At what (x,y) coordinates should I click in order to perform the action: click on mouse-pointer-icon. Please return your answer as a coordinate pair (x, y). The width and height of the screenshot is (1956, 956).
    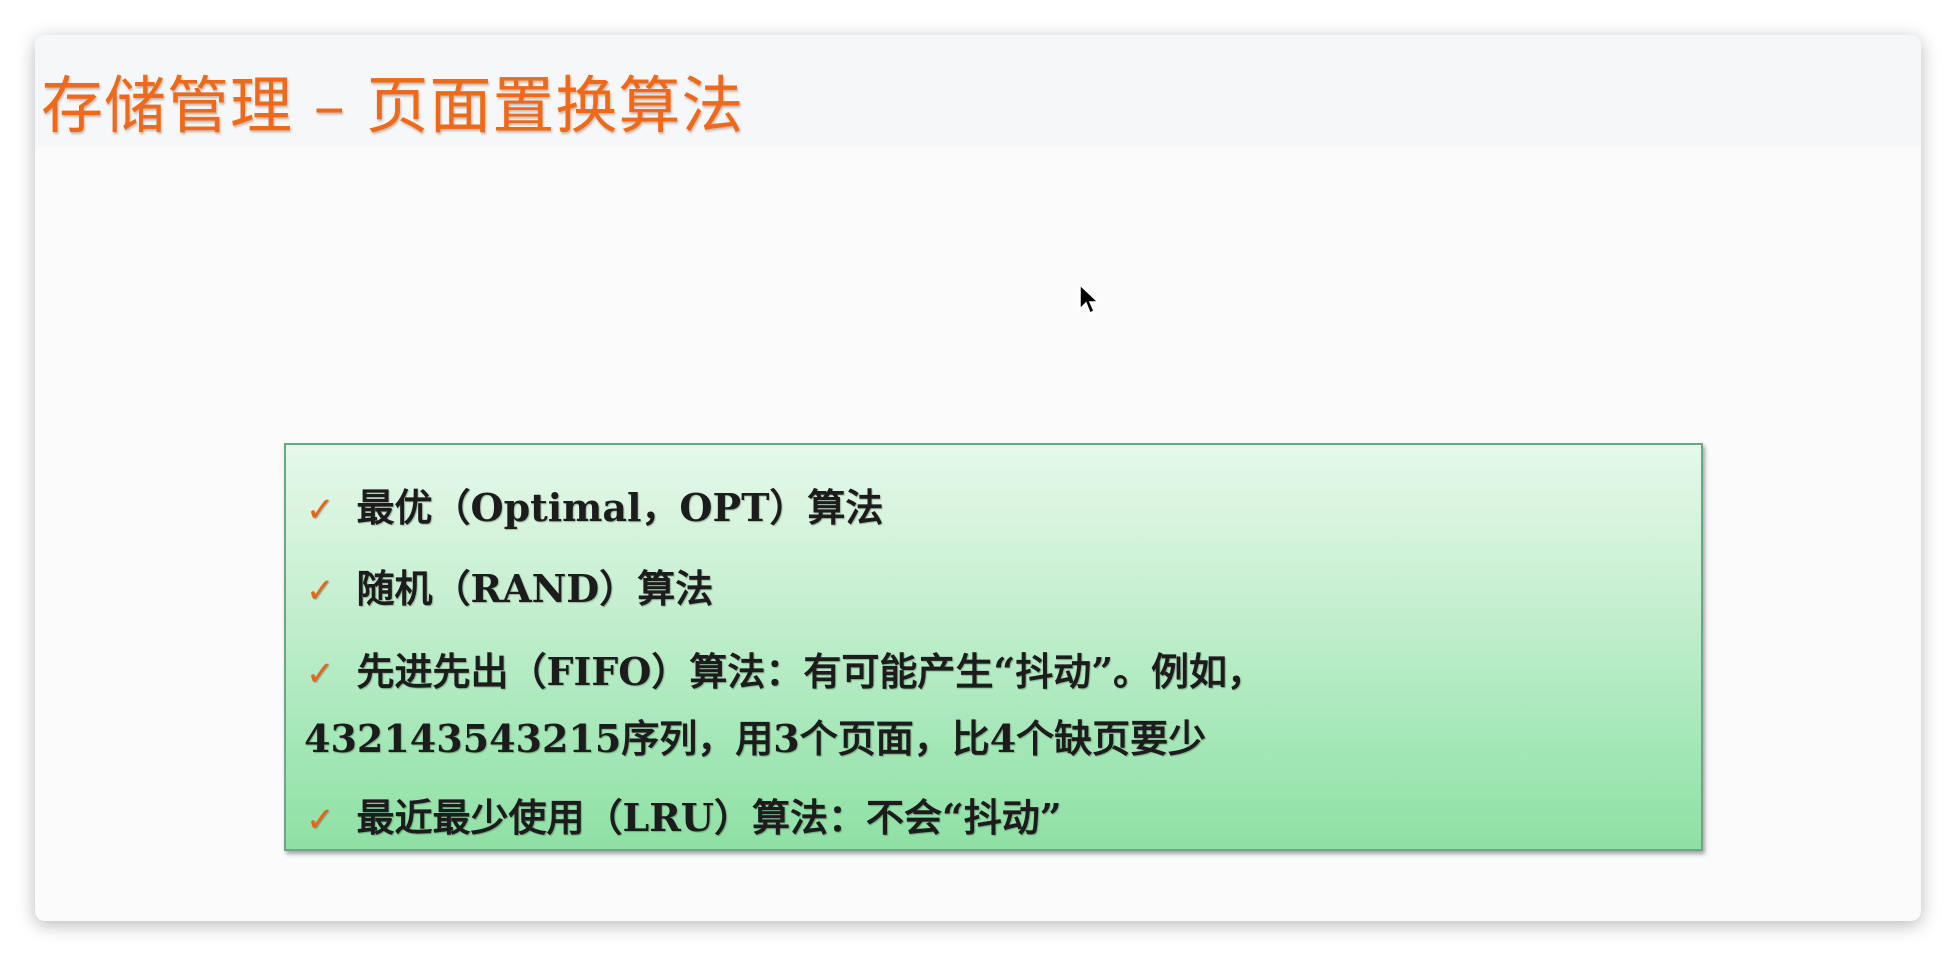
    Looking at the image, I should click on (1089, 299).